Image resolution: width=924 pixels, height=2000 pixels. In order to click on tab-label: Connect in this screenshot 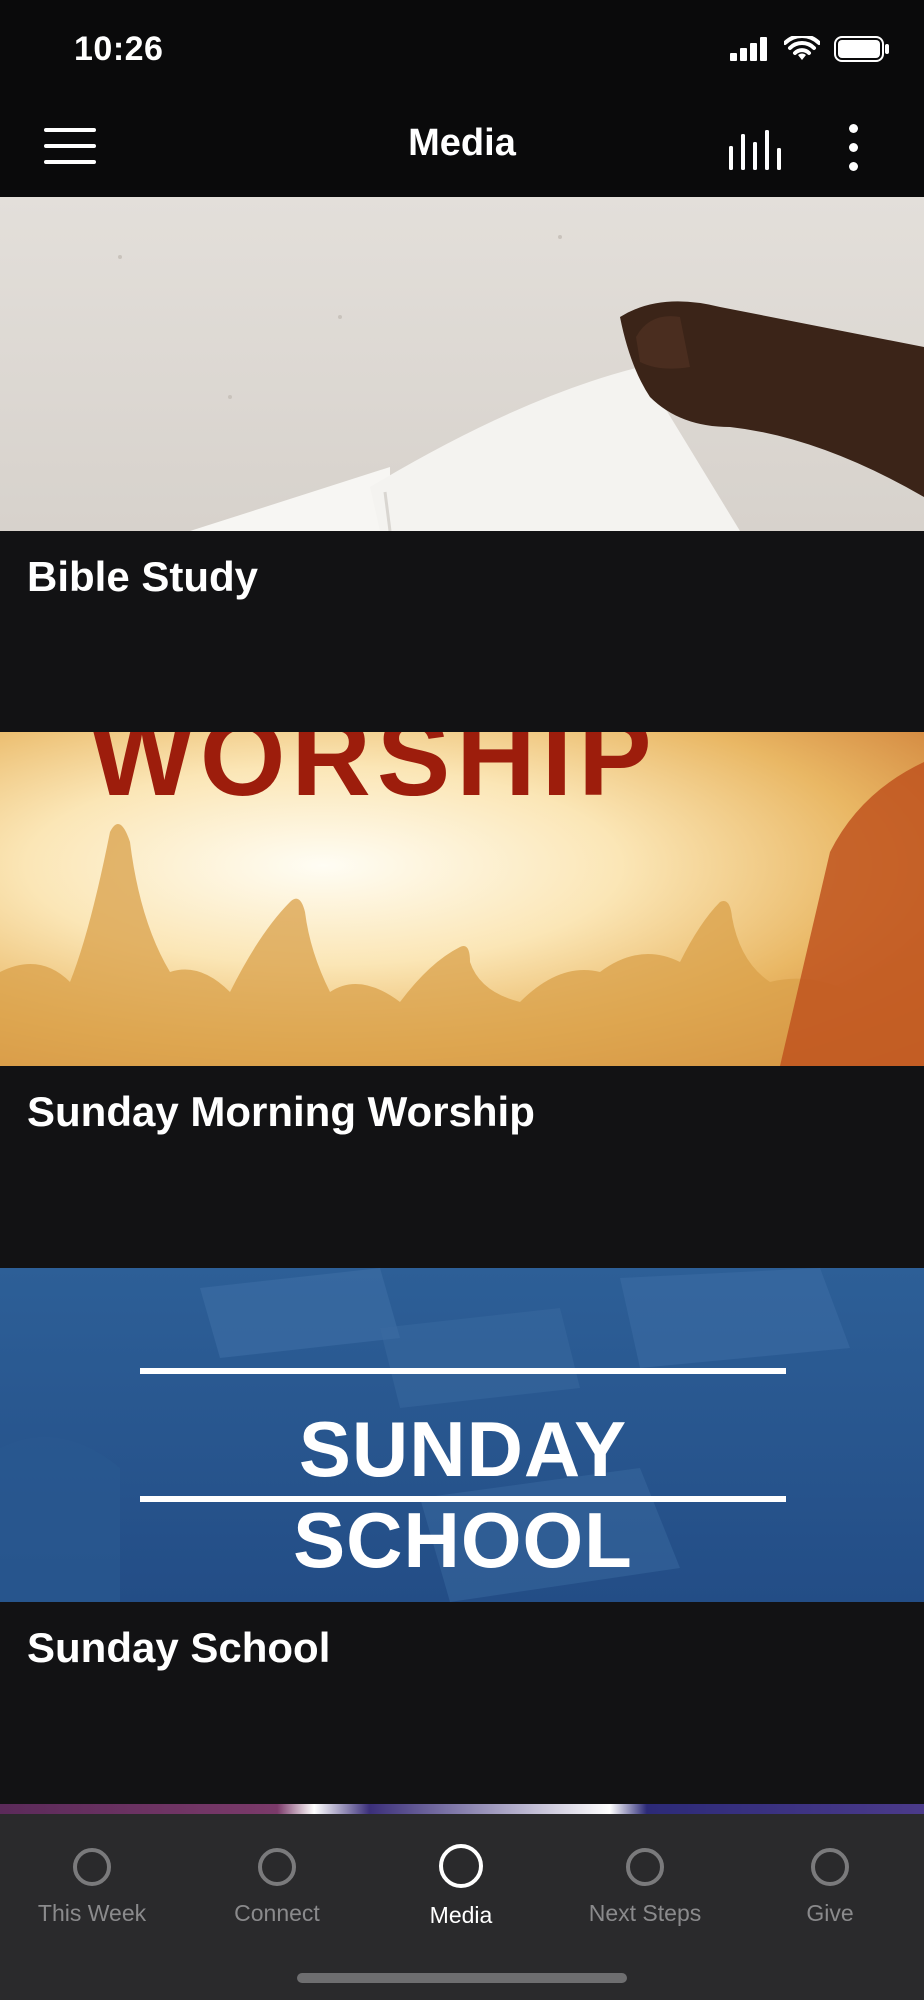, I will do `click(277, 1913)`.